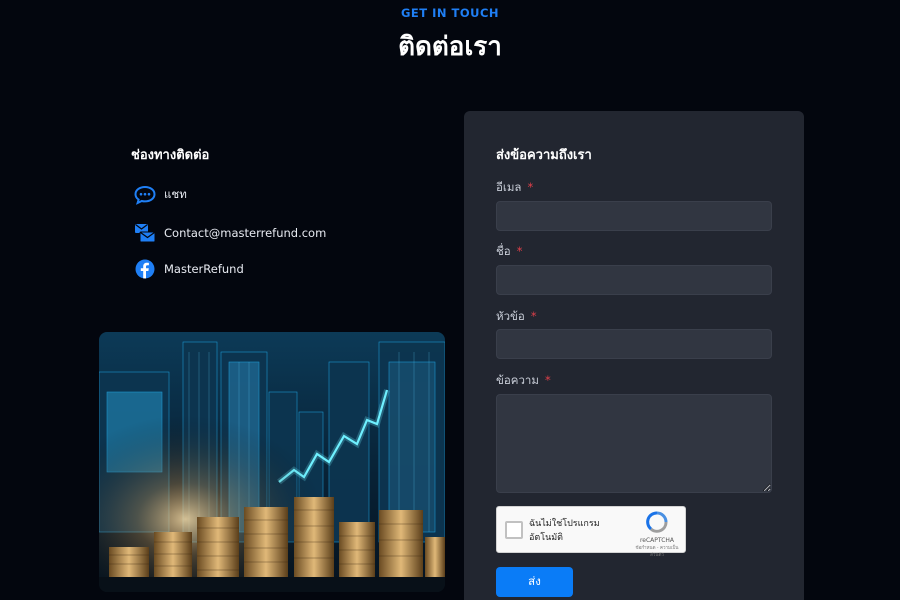 Image resolution: width=900 pixels, height=600 pixels. I want to click on email-label-text: อีเมล, so click(509, 187).